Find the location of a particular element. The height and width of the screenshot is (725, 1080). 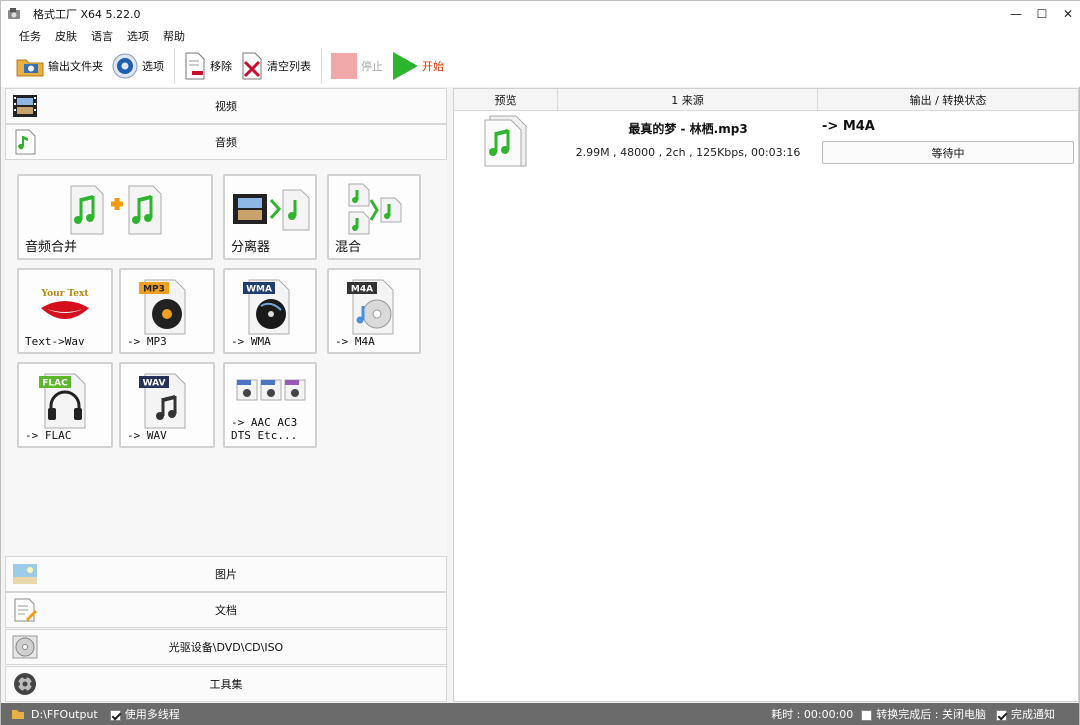

column-preview: 预览 is located at coordinates (506, 100).